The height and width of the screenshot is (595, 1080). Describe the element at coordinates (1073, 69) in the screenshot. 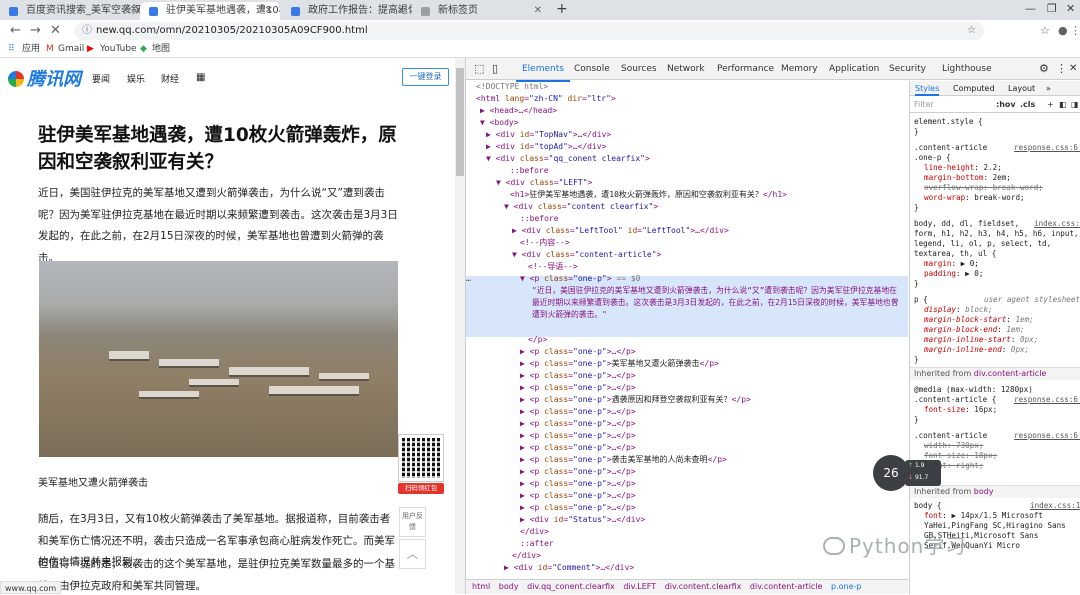

I see `close-devtools-icon: ✕` at that location.